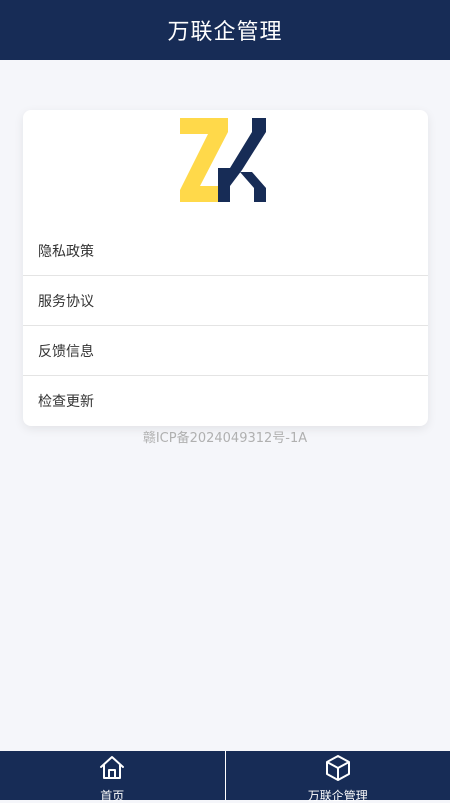 The image size is (450, 803). Describe the element at coordinates (225, 401) in the screenshot. I see `menu-item-check-update: 检查更新` at that location.